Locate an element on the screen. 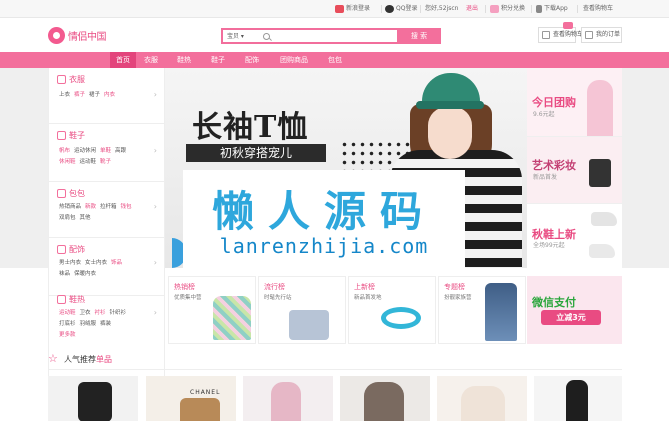  watermark-text: 懒人源码 is located at coordinates (323, 211).